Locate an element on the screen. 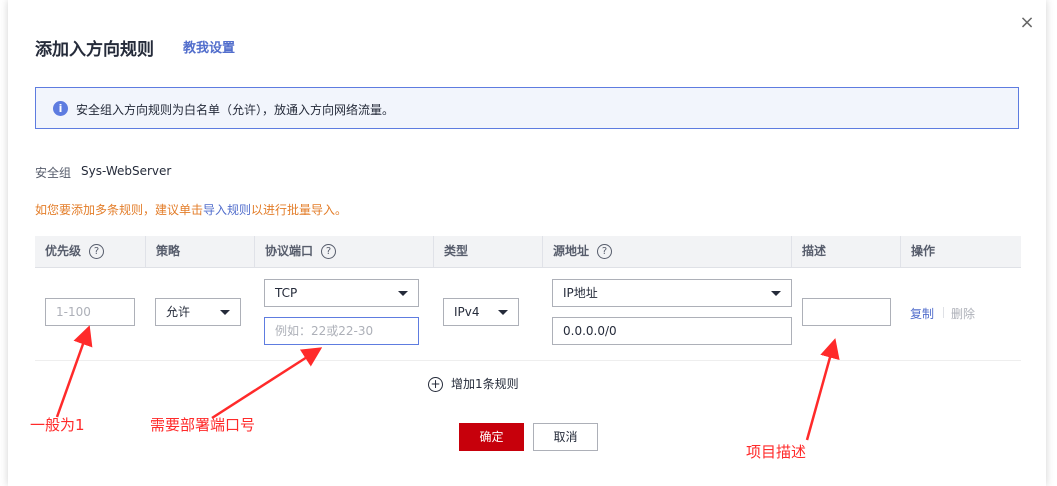 The width and height of the screenshot is (1057, 486). security-group-value: Sys-WebServer is located at coordinates (126, 171).